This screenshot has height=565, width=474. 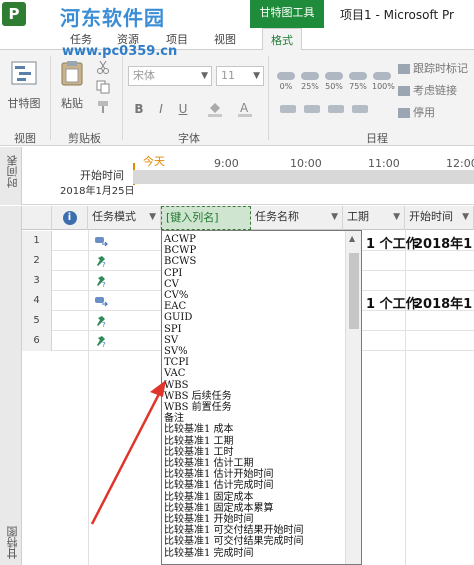 I want to click on inactivate-icon, so click(x=404, y=113).